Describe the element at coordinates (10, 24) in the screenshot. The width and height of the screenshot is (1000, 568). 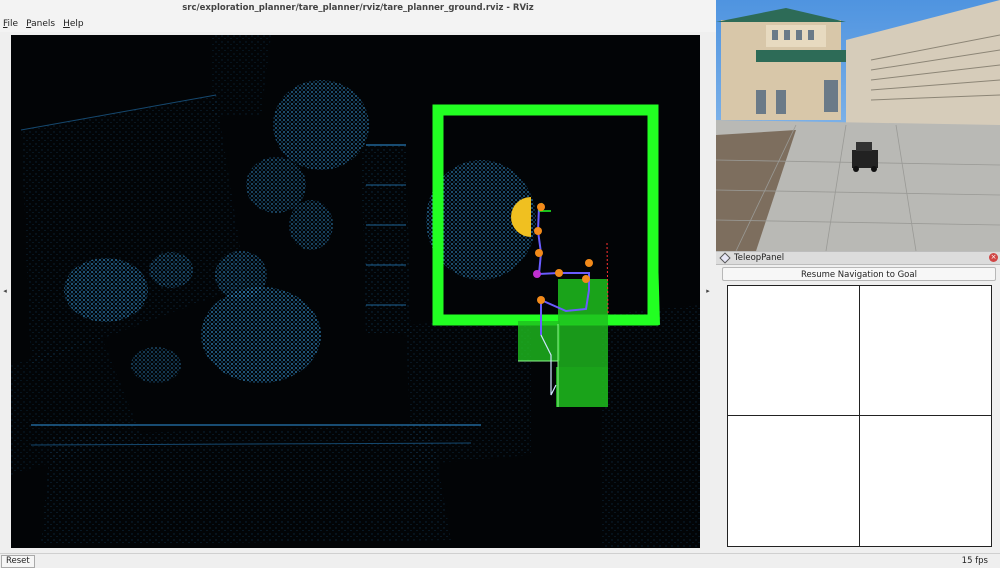
I see `menu-file: File` at that location.